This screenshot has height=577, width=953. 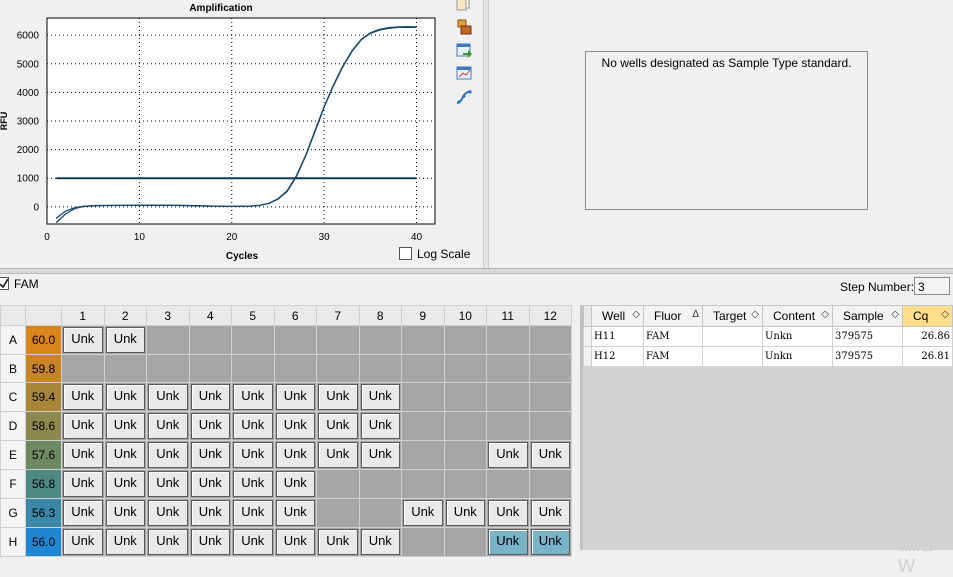 I want to click on well-F7, so click(x=338, y=484).